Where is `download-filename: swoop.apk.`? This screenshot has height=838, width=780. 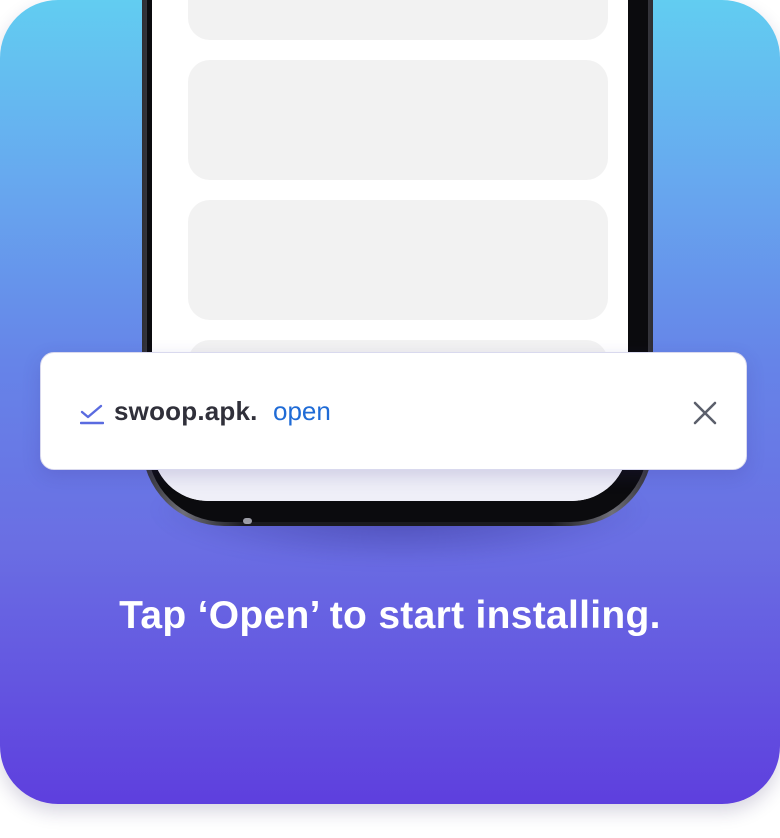
download-filename: swoop.apk. is located at coordinates (186, 411).